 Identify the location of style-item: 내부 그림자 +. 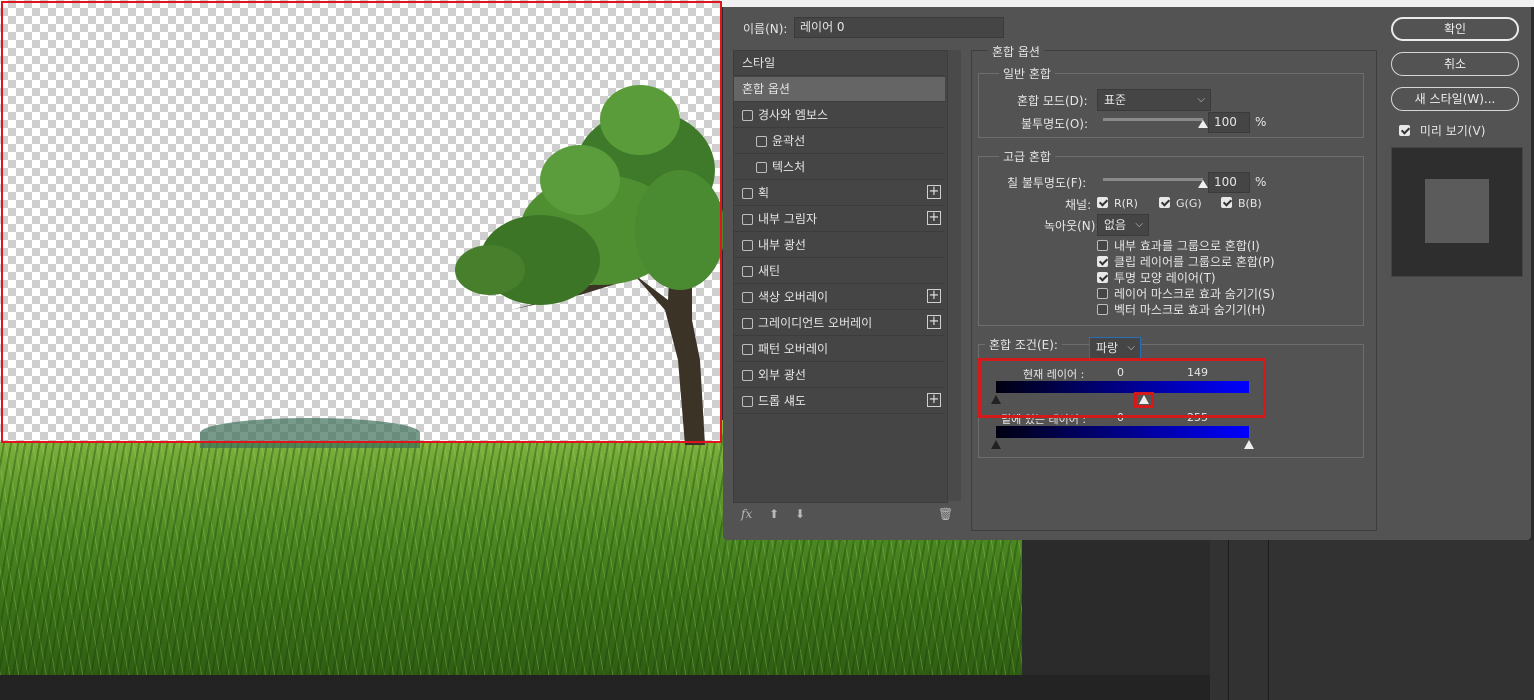
(839, 219).